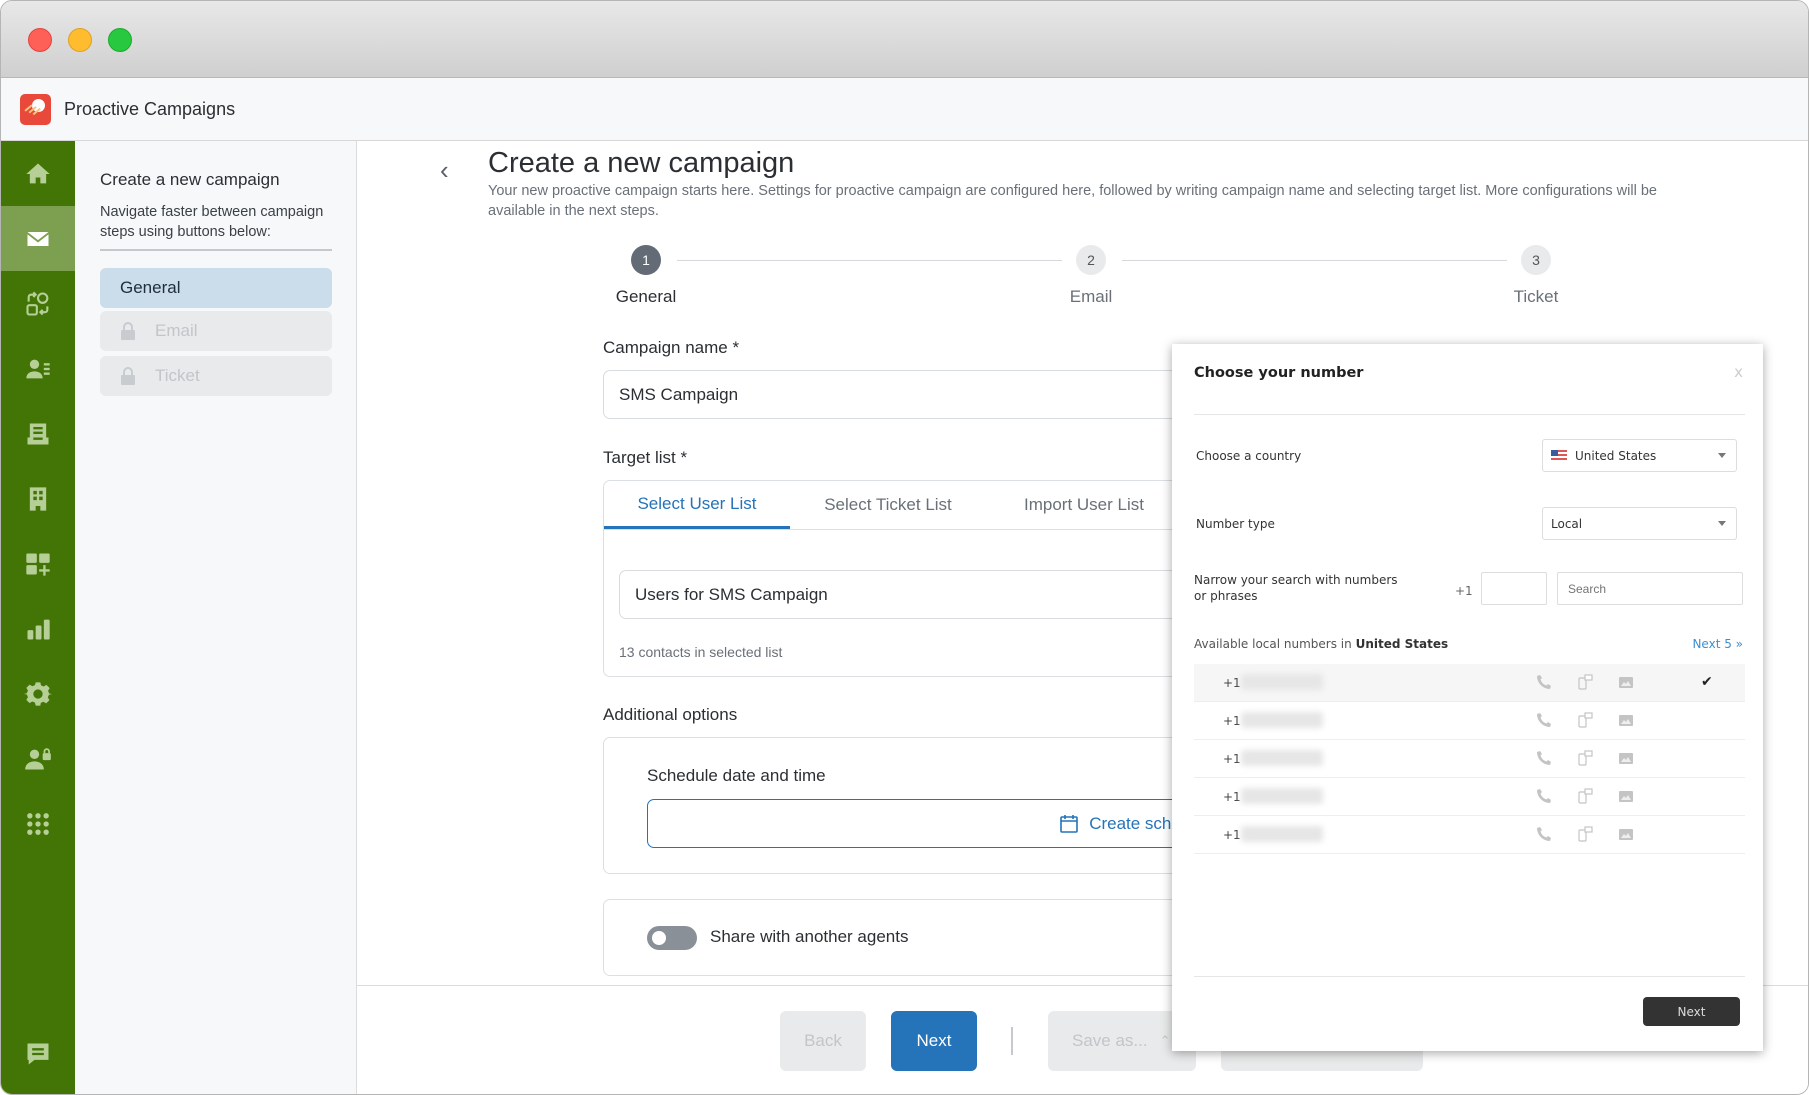 Image resolution: width=1809 pixels, height=1095 pixels. What do you see at coordinates (646, 296) in the screenshot?
I see `step-label: General` at bounding box center [646, 296].